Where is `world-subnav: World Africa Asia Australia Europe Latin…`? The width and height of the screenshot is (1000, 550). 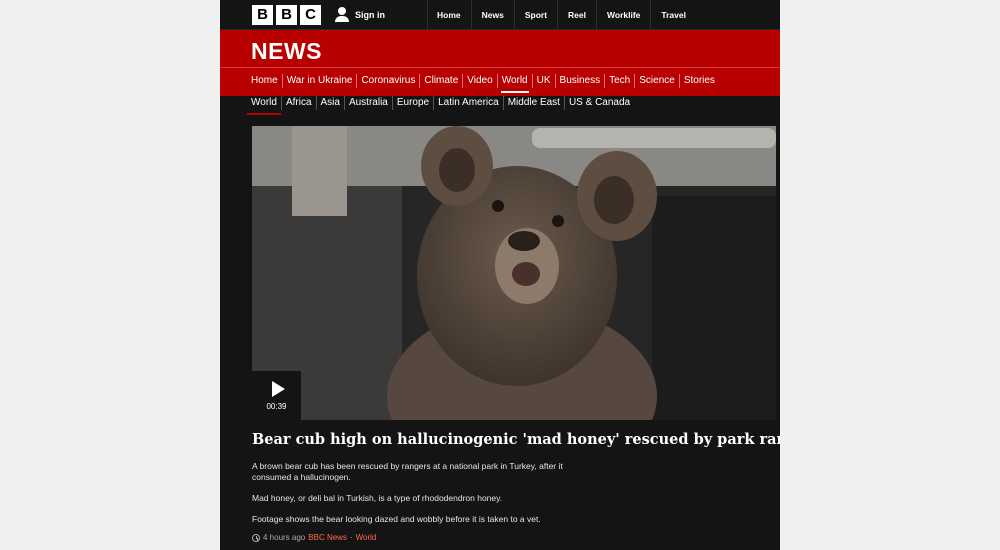
world-subnav: World Africa Asia Australia Europe Latin… is located at coordinates (440, 105).